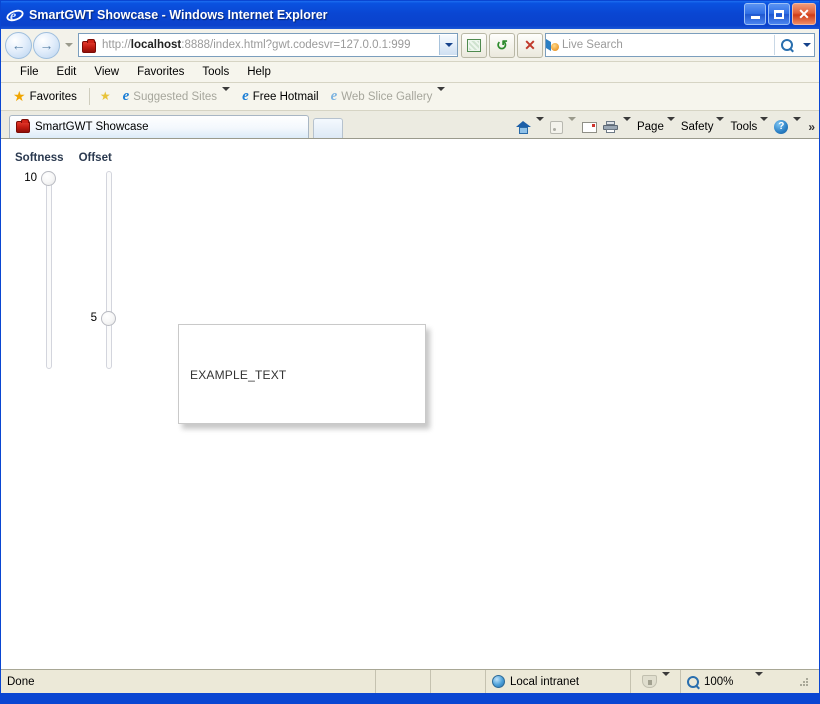 The height and width of the screenshot is (704, 820). I want to click on safety-menu-label: Safety, so click(697, 127).